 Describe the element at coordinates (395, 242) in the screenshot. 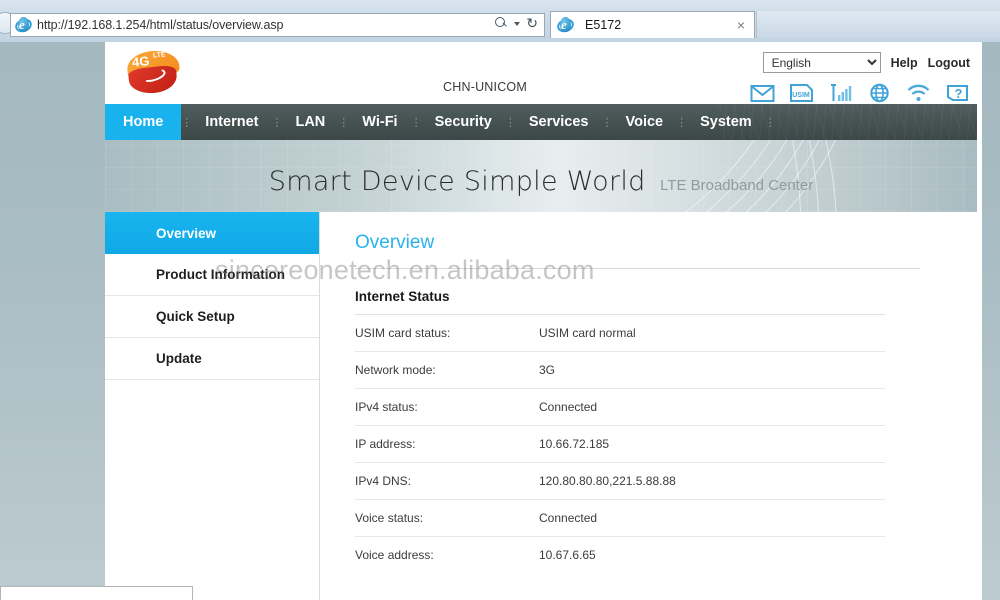

I see `page-title: Overview` at that location.